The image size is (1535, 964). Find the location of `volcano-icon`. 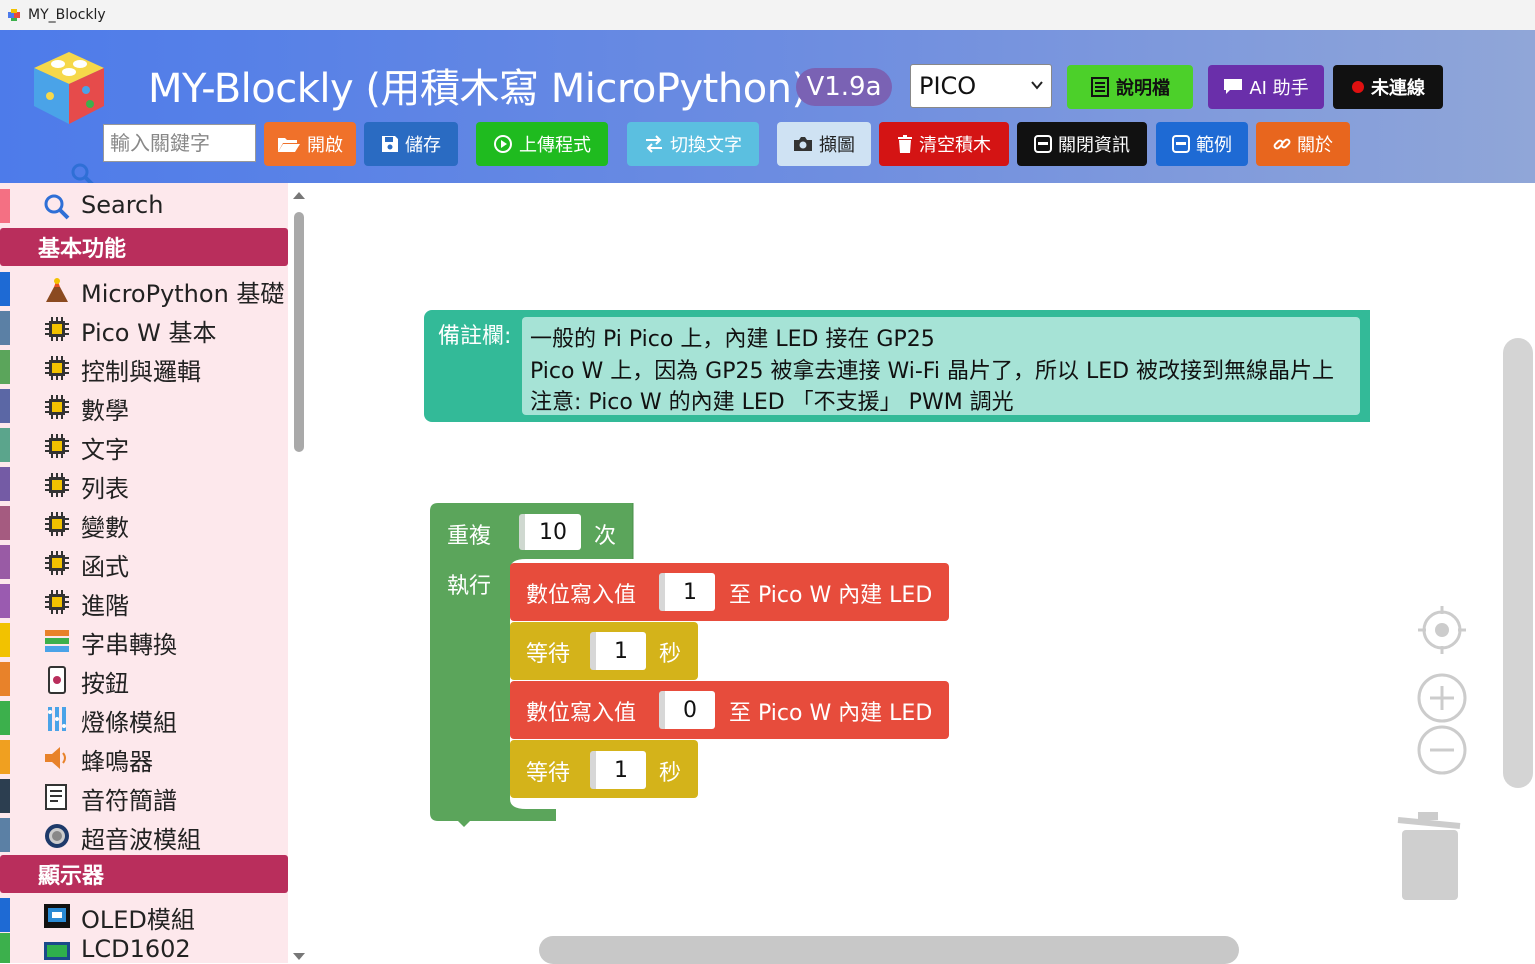

volcano-icon is located at coordinates (57, 290).